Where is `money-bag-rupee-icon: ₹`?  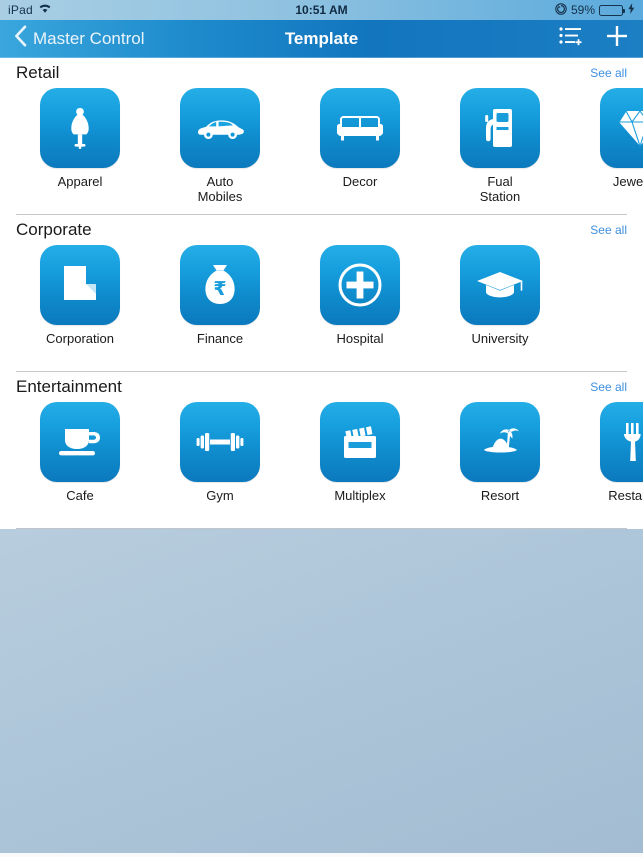
money-bag-rupee-icon: ₹ is located at coordinates (220, 285).